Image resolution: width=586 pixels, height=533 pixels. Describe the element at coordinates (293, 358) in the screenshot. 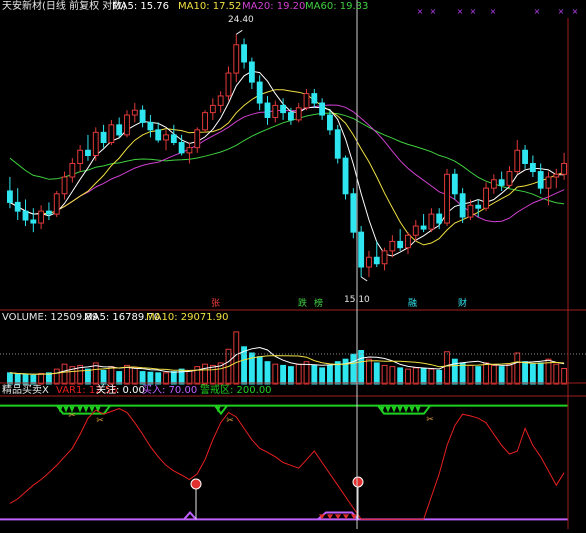

I see `volume-panel` at that location.